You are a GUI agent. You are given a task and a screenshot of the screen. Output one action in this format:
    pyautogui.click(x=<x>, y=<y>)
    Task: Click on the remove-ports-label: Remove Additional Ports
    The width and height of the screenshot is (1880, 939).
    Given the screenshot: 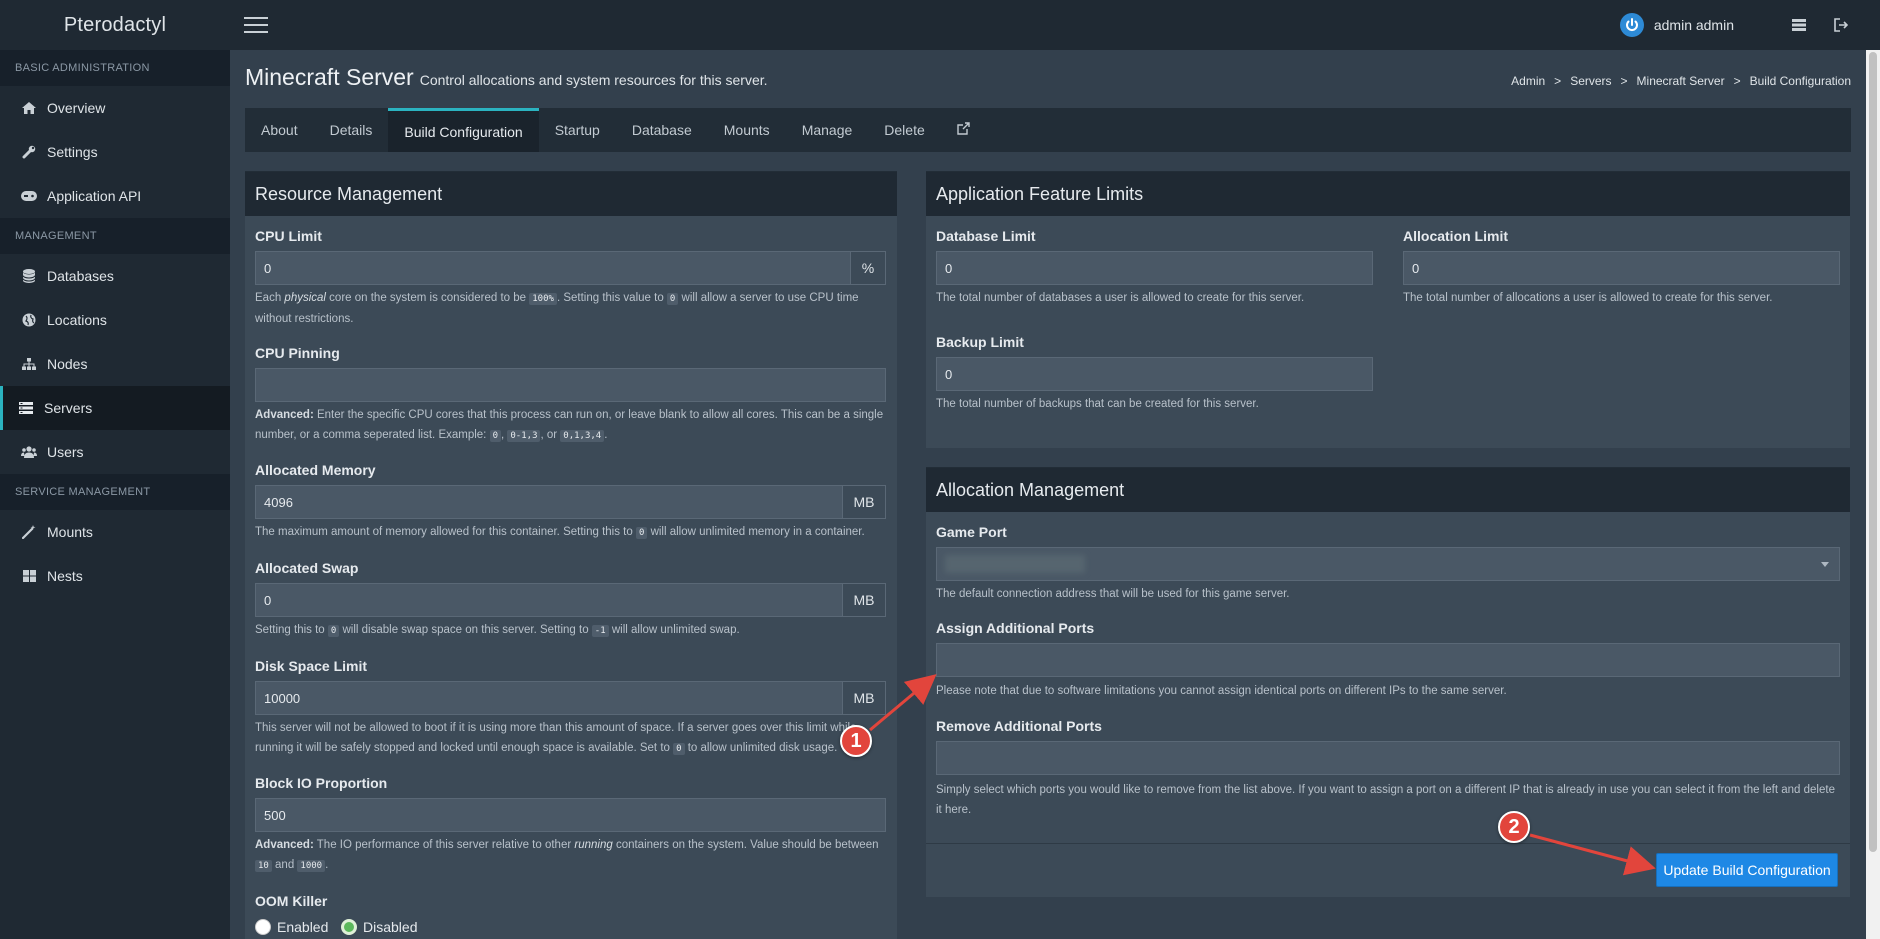 What is the action you would take?
    pyautogui.click(x=1019, y=726)
    